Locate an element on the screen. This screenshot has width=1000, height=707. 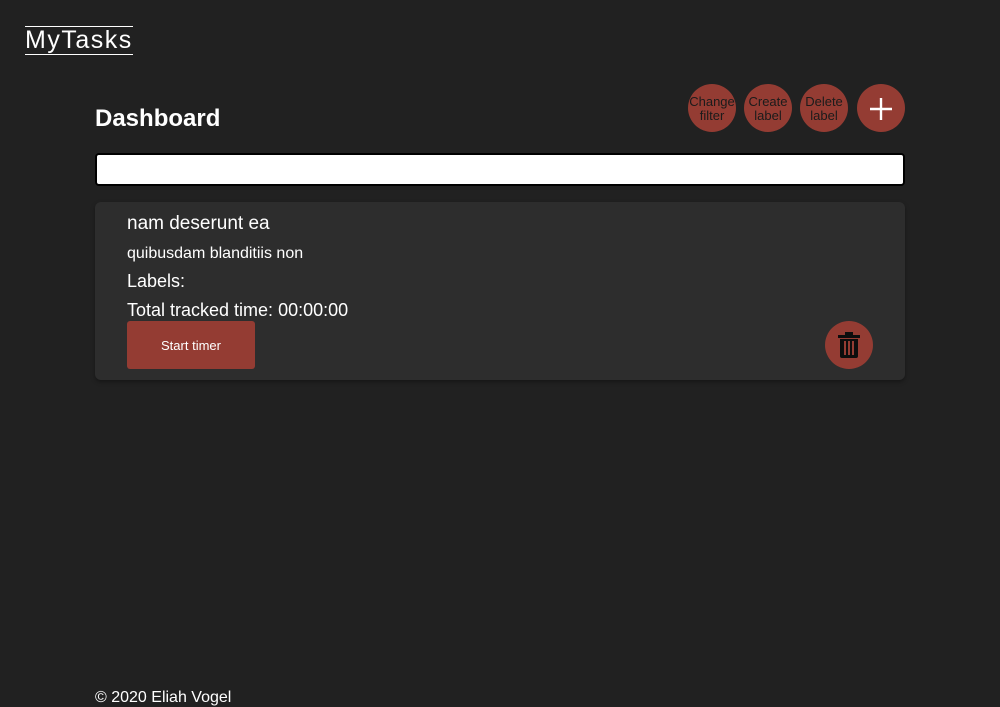
dashboard-actions: Change filter Create label Delete label is located at coordinates (796, 108).